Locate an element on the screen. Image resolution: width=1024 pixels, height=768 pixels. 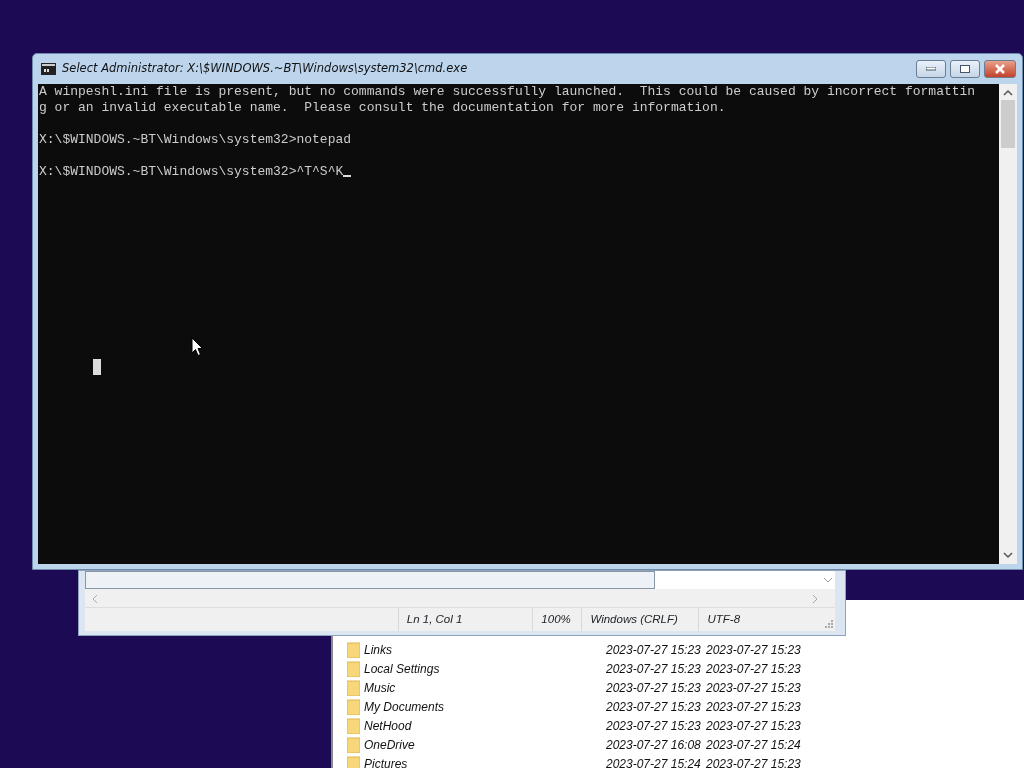
status-text: Windows (CRLF) is located at coordinates (634, 619).